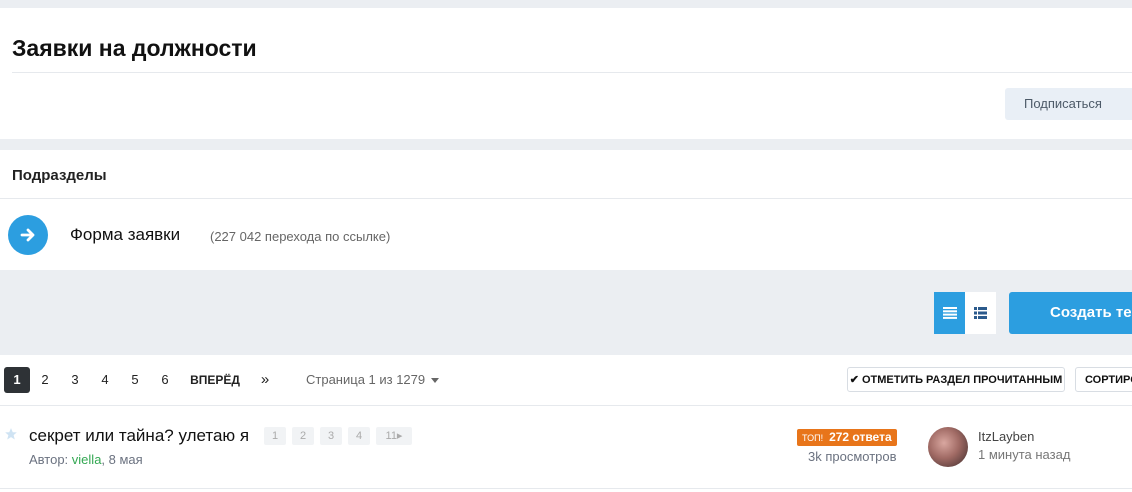  I want to click on last-post-time: 1 минута назад, so click(1024, 454).